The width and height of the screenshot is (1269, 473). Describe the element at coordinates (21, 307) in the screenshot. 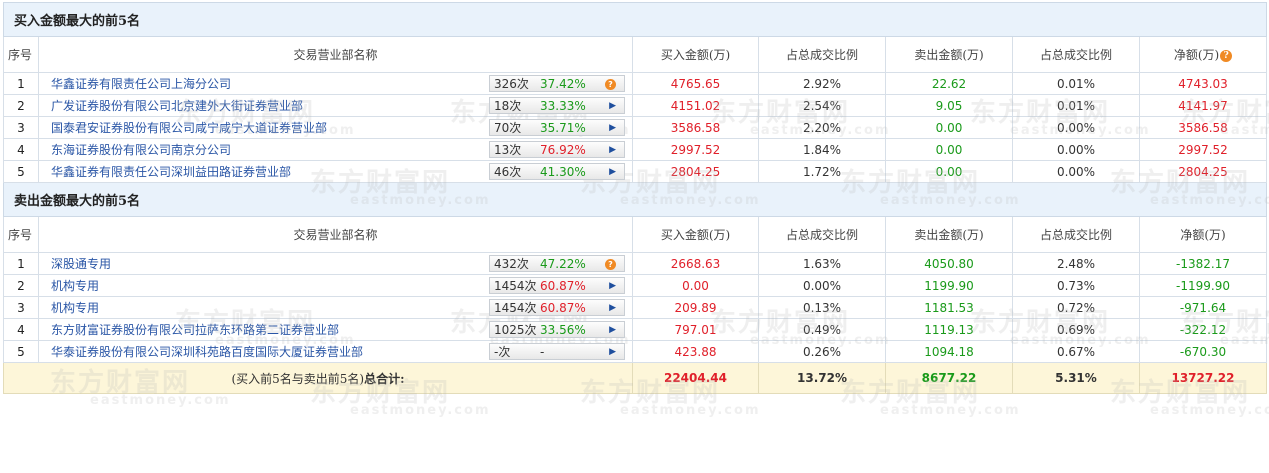

I see `row-index: 3` at that location.